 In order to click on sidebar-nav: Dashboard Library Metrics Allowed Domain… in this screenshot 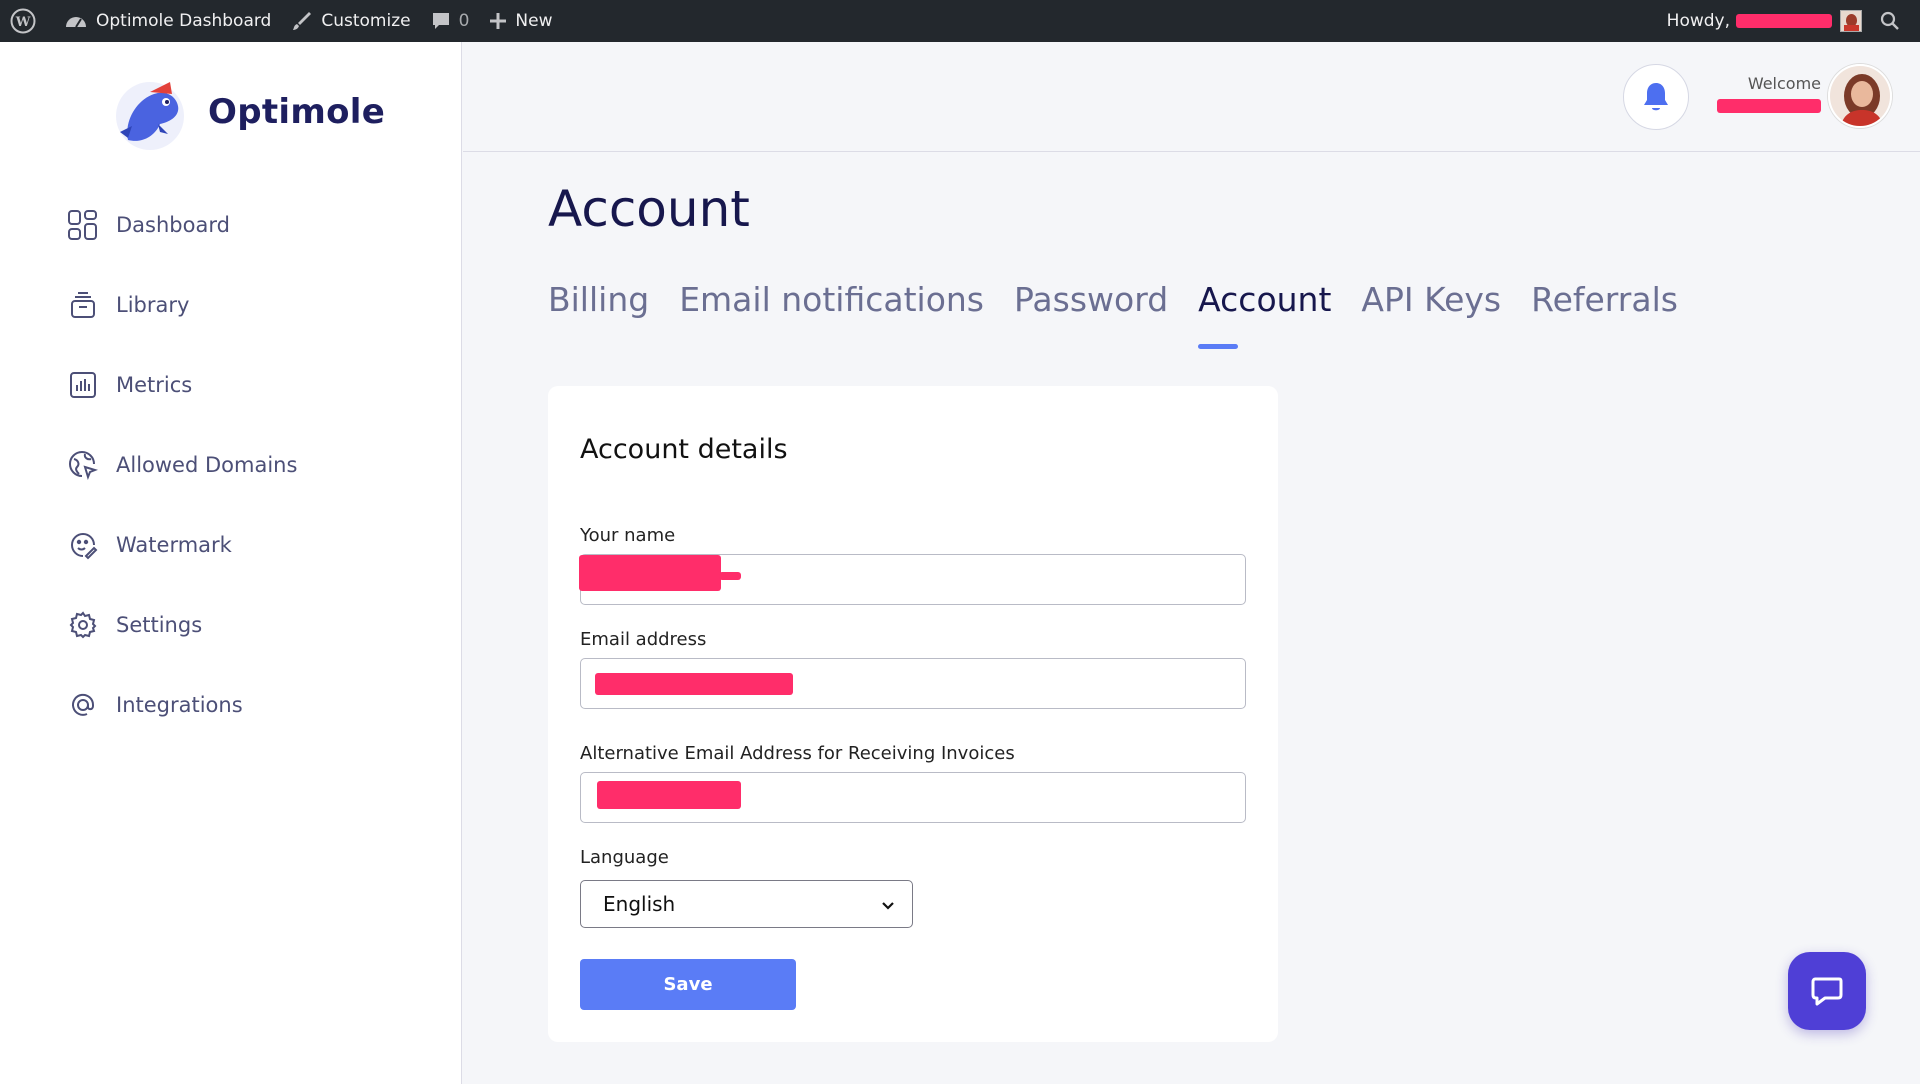, I will do `click(181, 488)`.